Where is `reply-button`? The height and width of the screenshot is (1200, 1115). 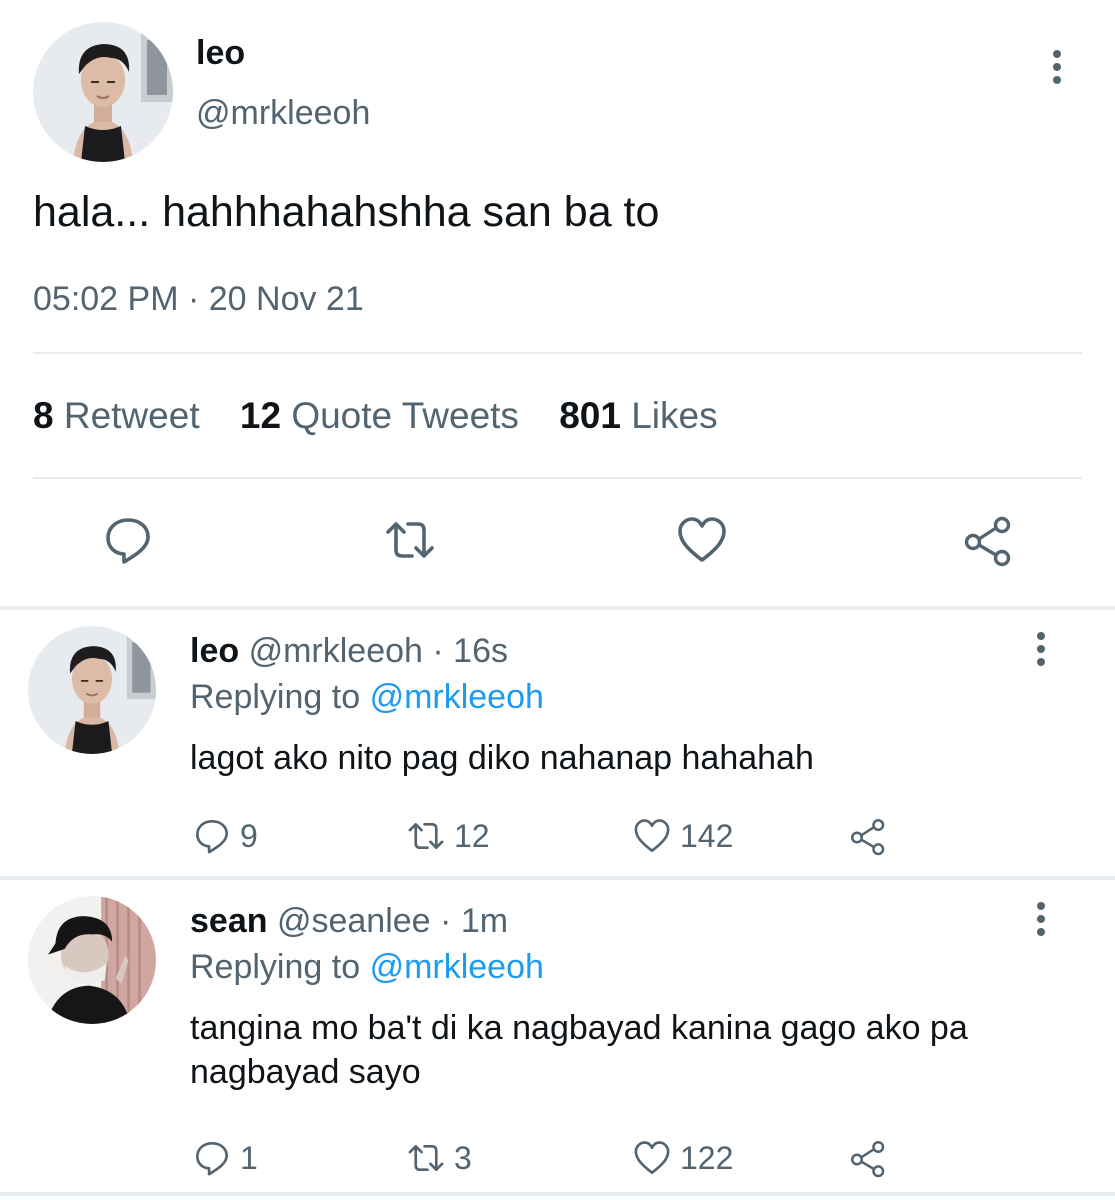
reply-button is located at coordinates (128, 540).